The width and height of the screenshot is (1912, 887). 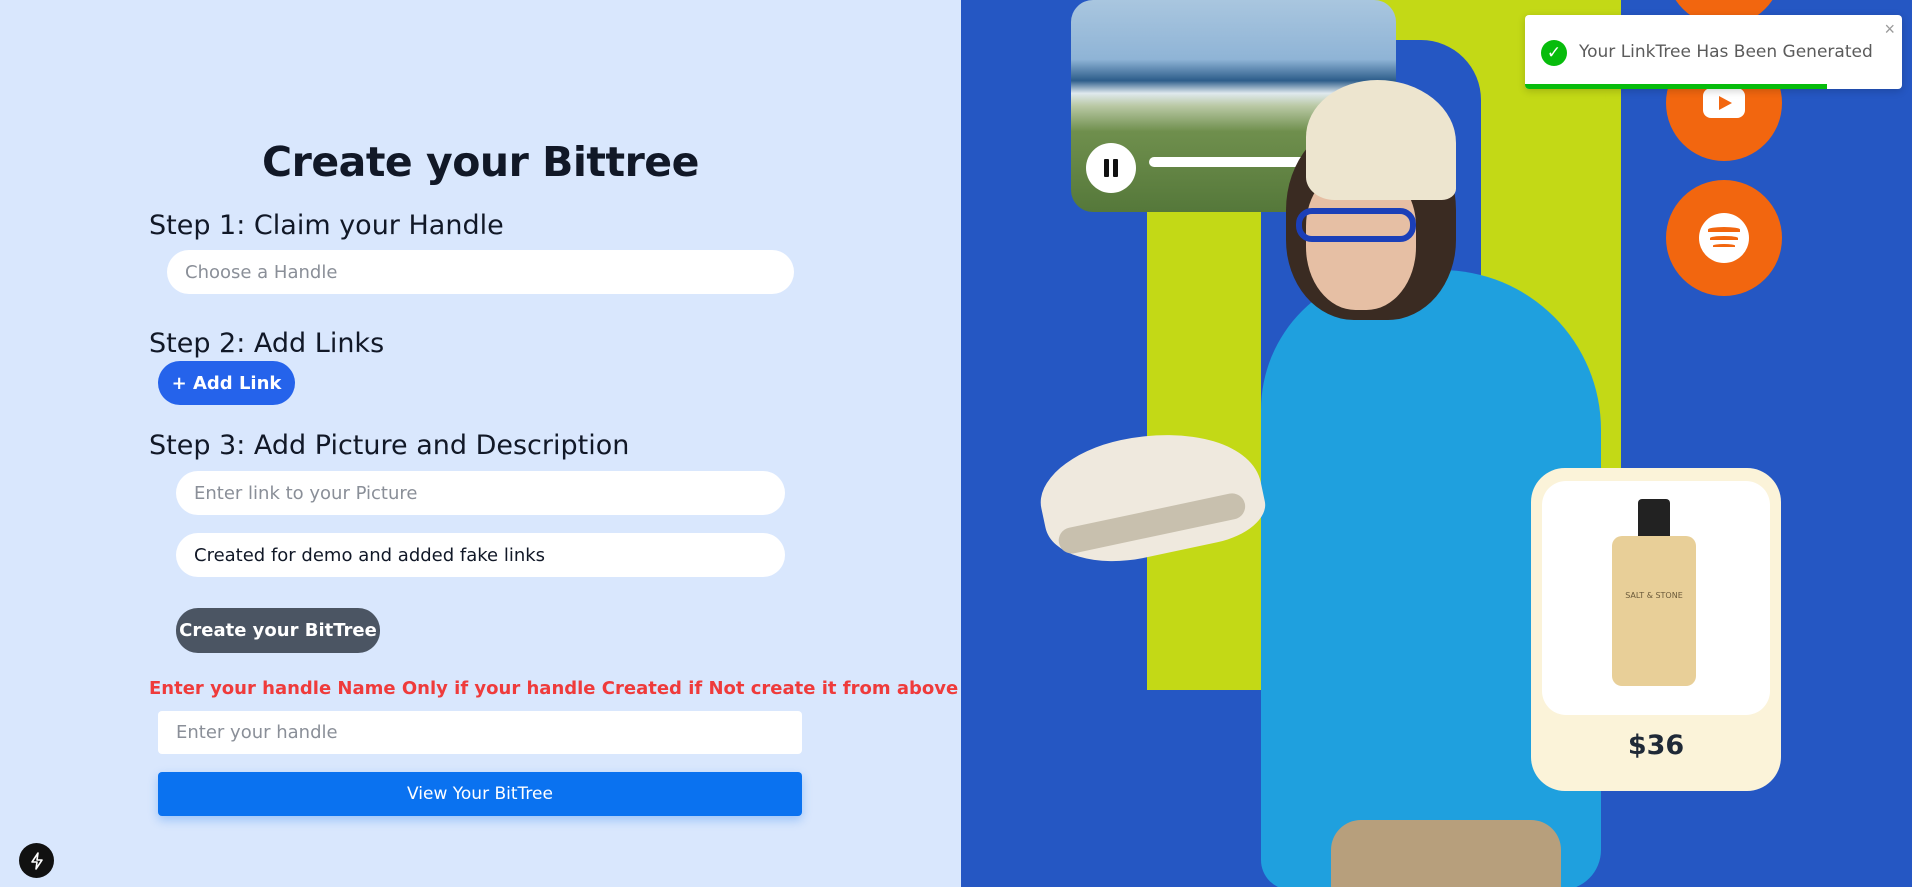 I want to click on success-toast: ✓ Your LinkTree Has Been Generated ×, so click(x=1713, y=52).